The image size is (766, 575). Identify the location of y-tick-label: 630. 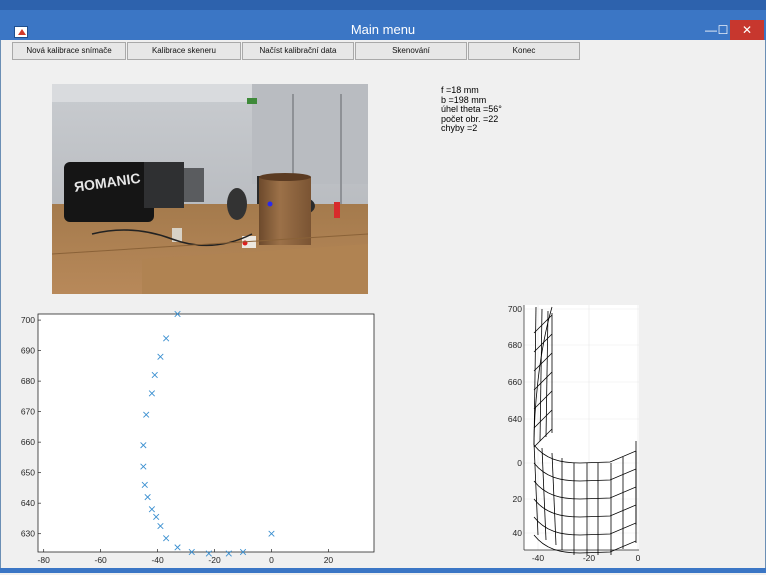
(28, 534).